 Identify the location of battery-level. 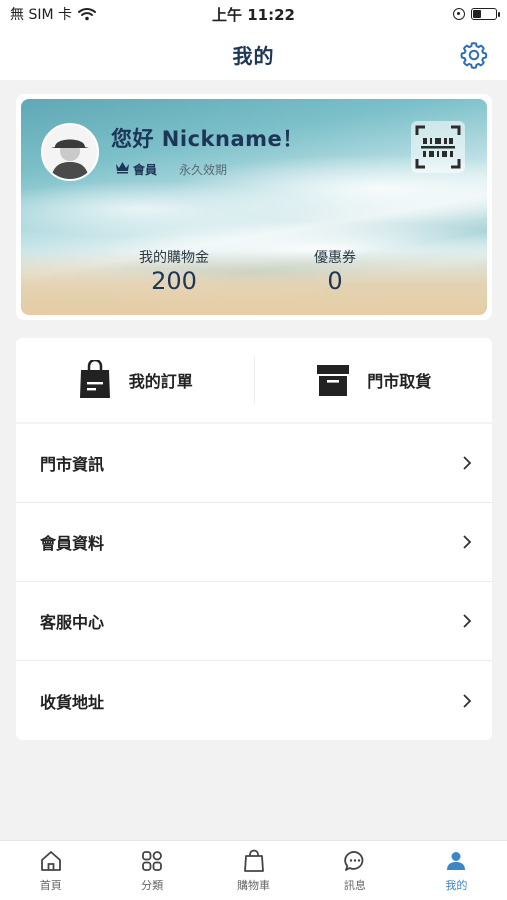
(477, 14).